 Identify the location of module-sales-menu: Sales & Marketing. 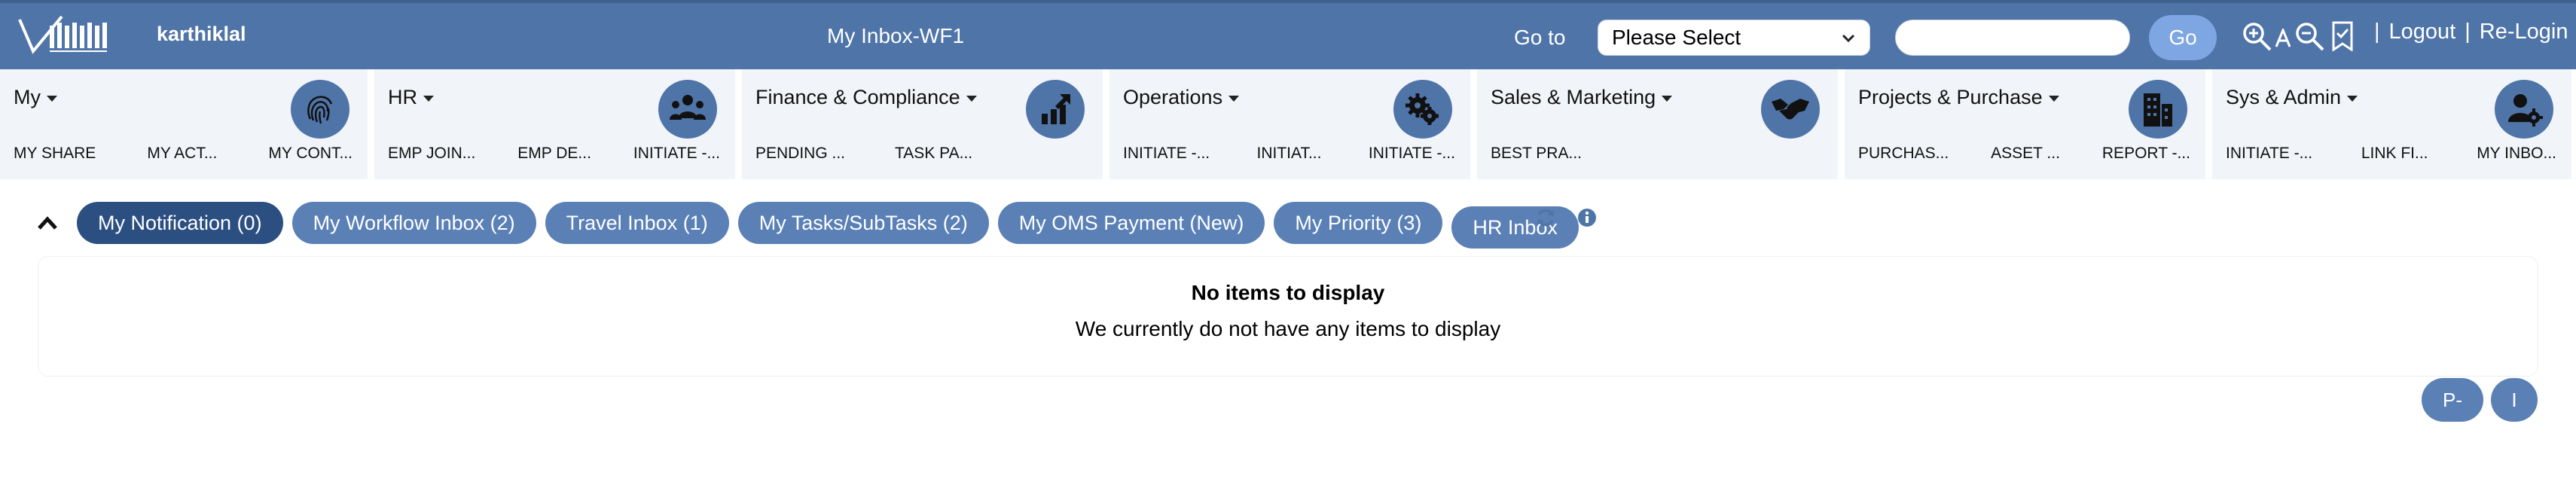
(1582, 97).